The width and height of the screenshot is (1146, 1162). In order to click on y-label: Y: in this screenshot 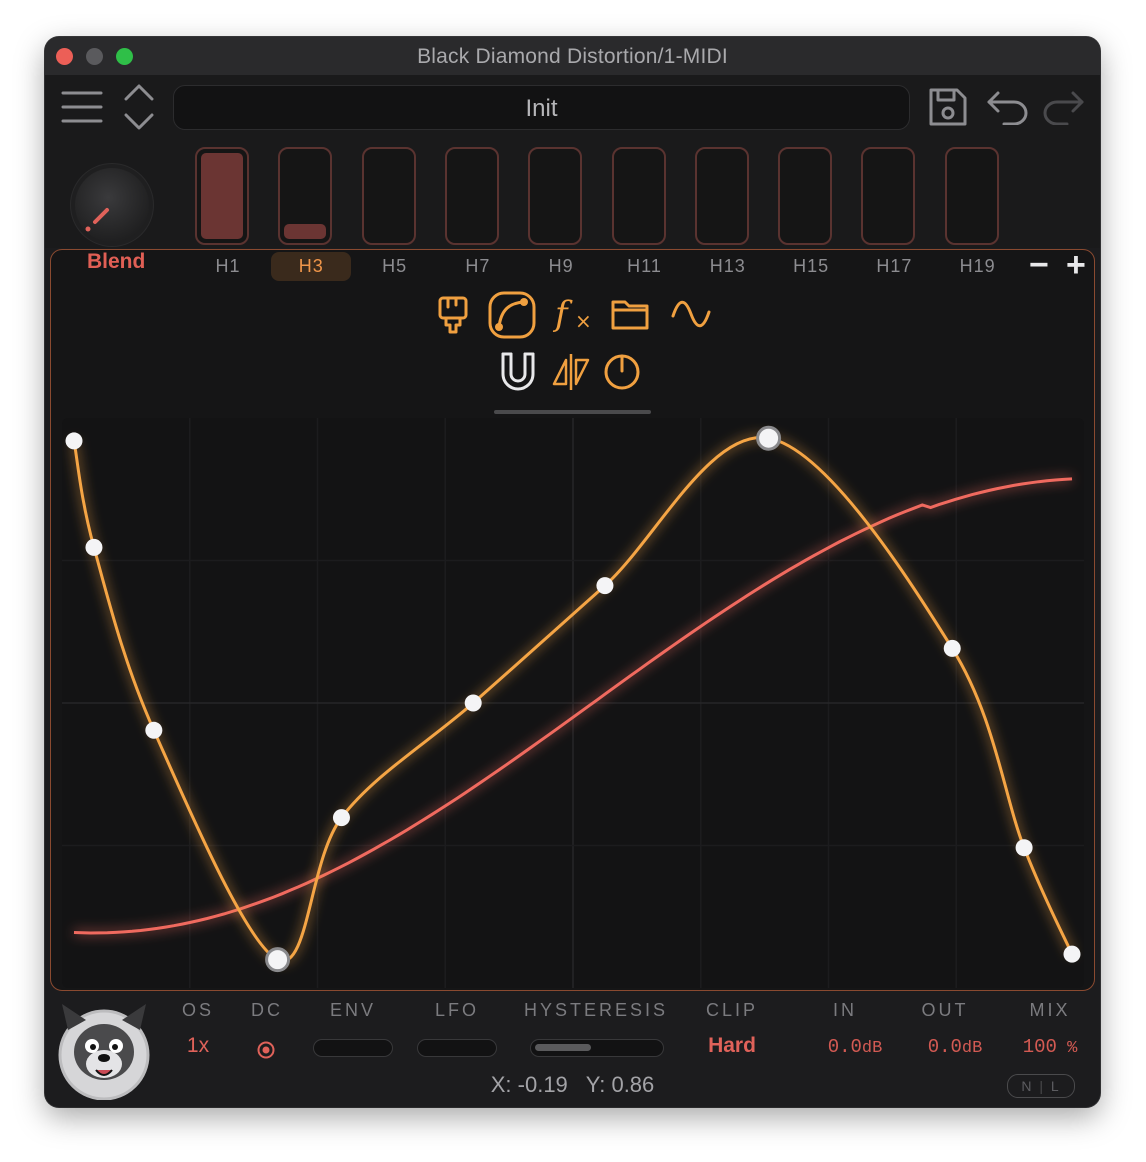, I will do `click(595, 1084)`.